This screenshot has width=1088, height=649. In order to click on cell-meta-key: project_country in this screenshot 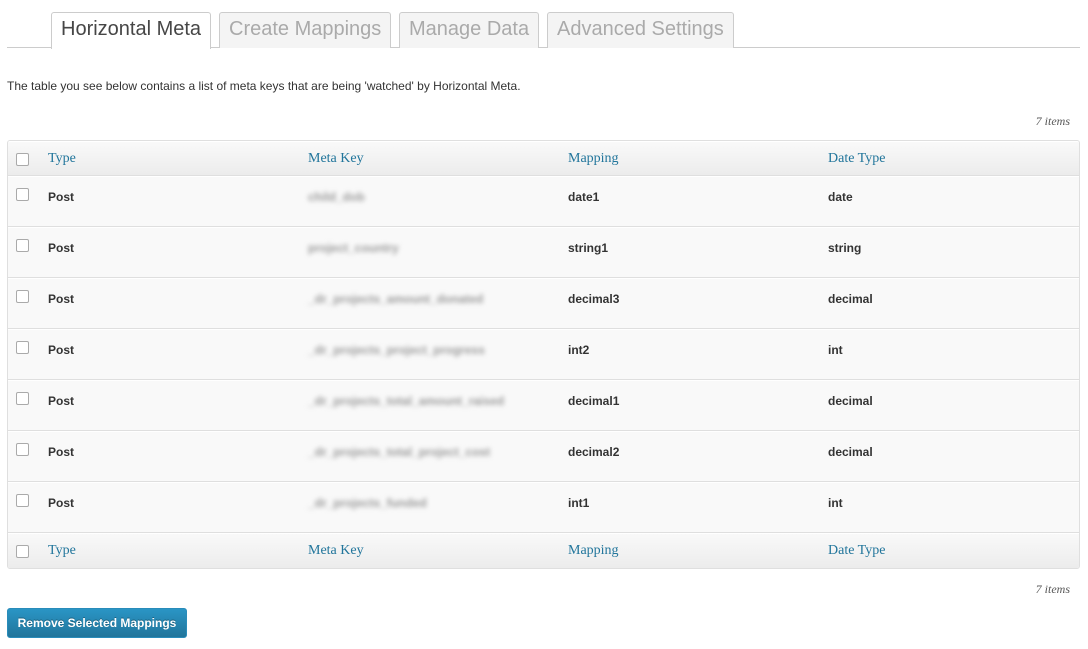, I will do `click(353, 248)`.